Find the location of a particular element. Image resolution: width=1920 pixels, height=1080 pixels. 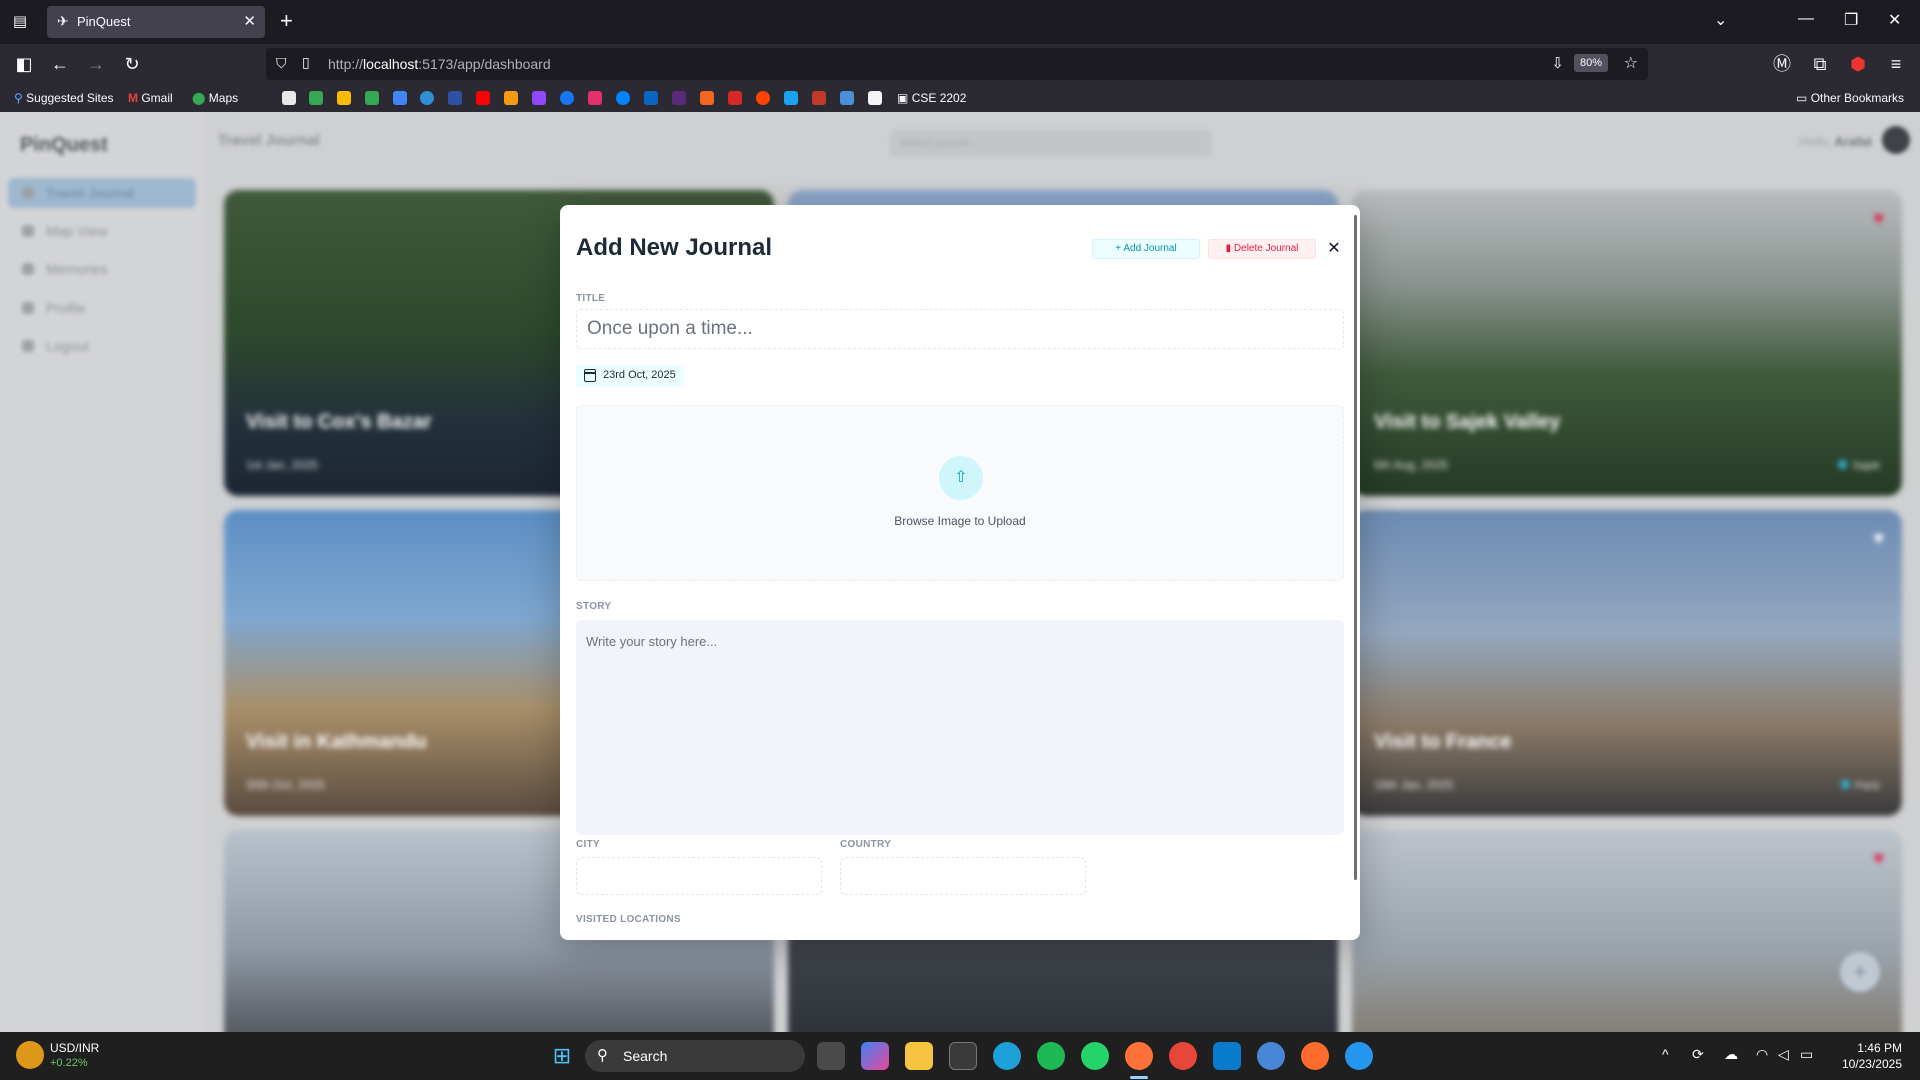

bookmark-suggested-sites: ⚲ Suggested Sites is located at coordinates (64, 98).